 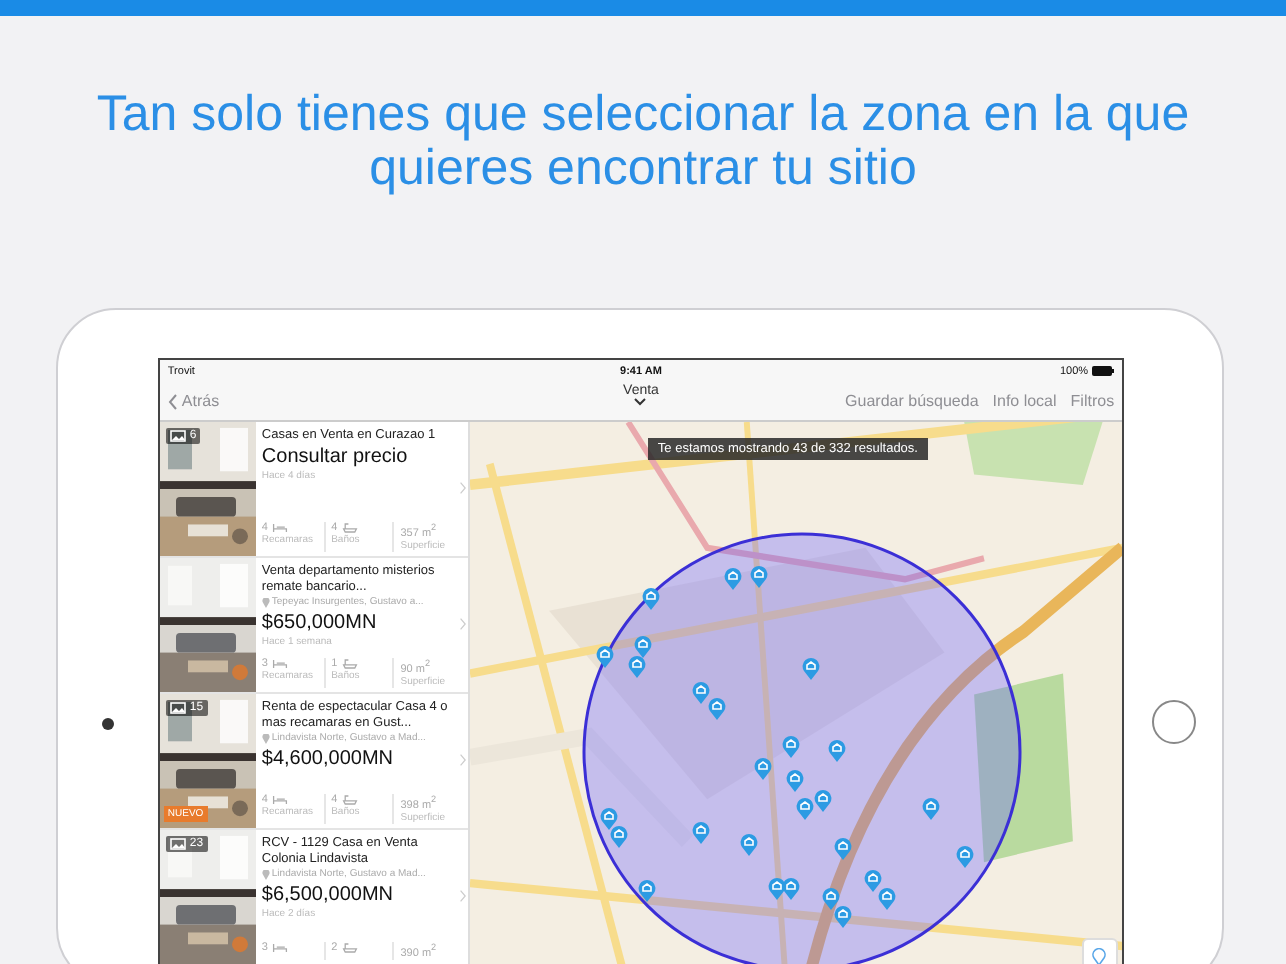 What do you see at coordinates (172, 401) in the screenshot?
I see `chevron-left-icon` at bounding box center [172, 401].